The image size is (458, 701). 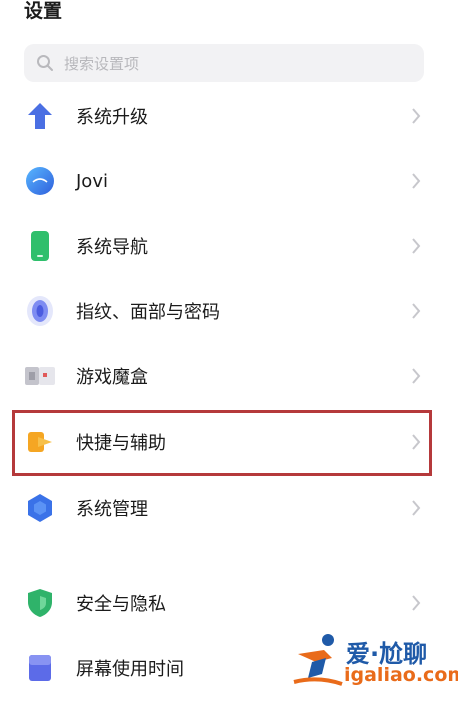 I want to click on settings-item-label: 屏幕使用时间, so click(x=130, y=669).